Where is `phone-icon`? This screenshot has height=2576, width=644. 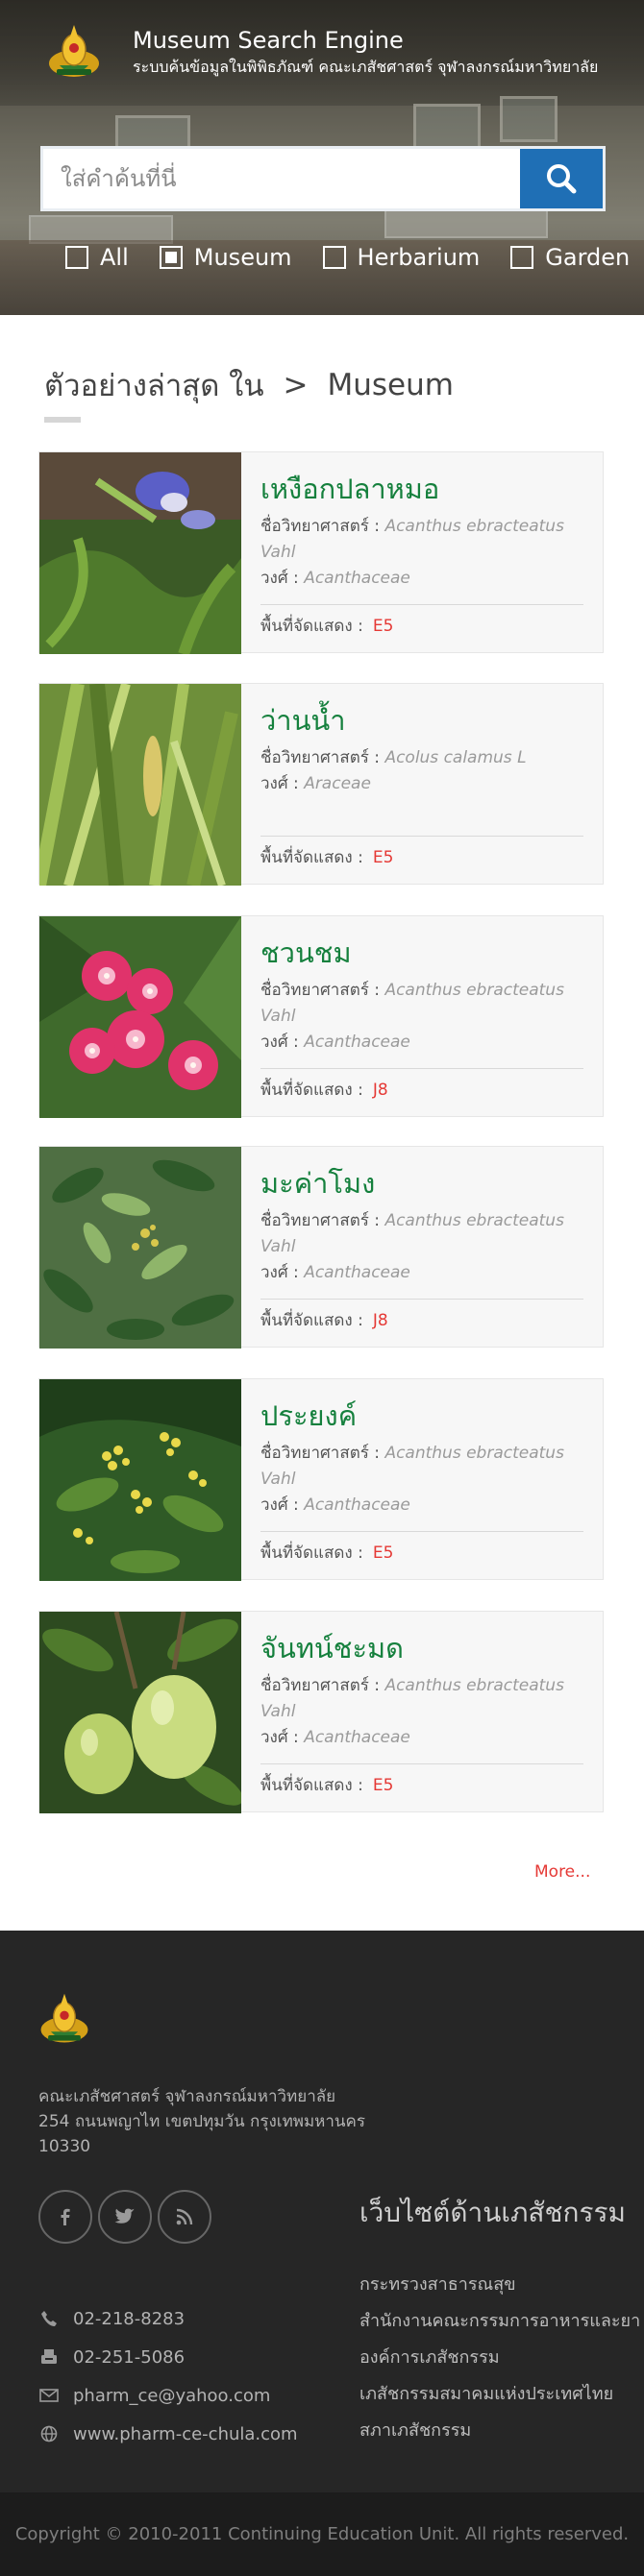 phone-icon is located at coordinates (49, 2318).